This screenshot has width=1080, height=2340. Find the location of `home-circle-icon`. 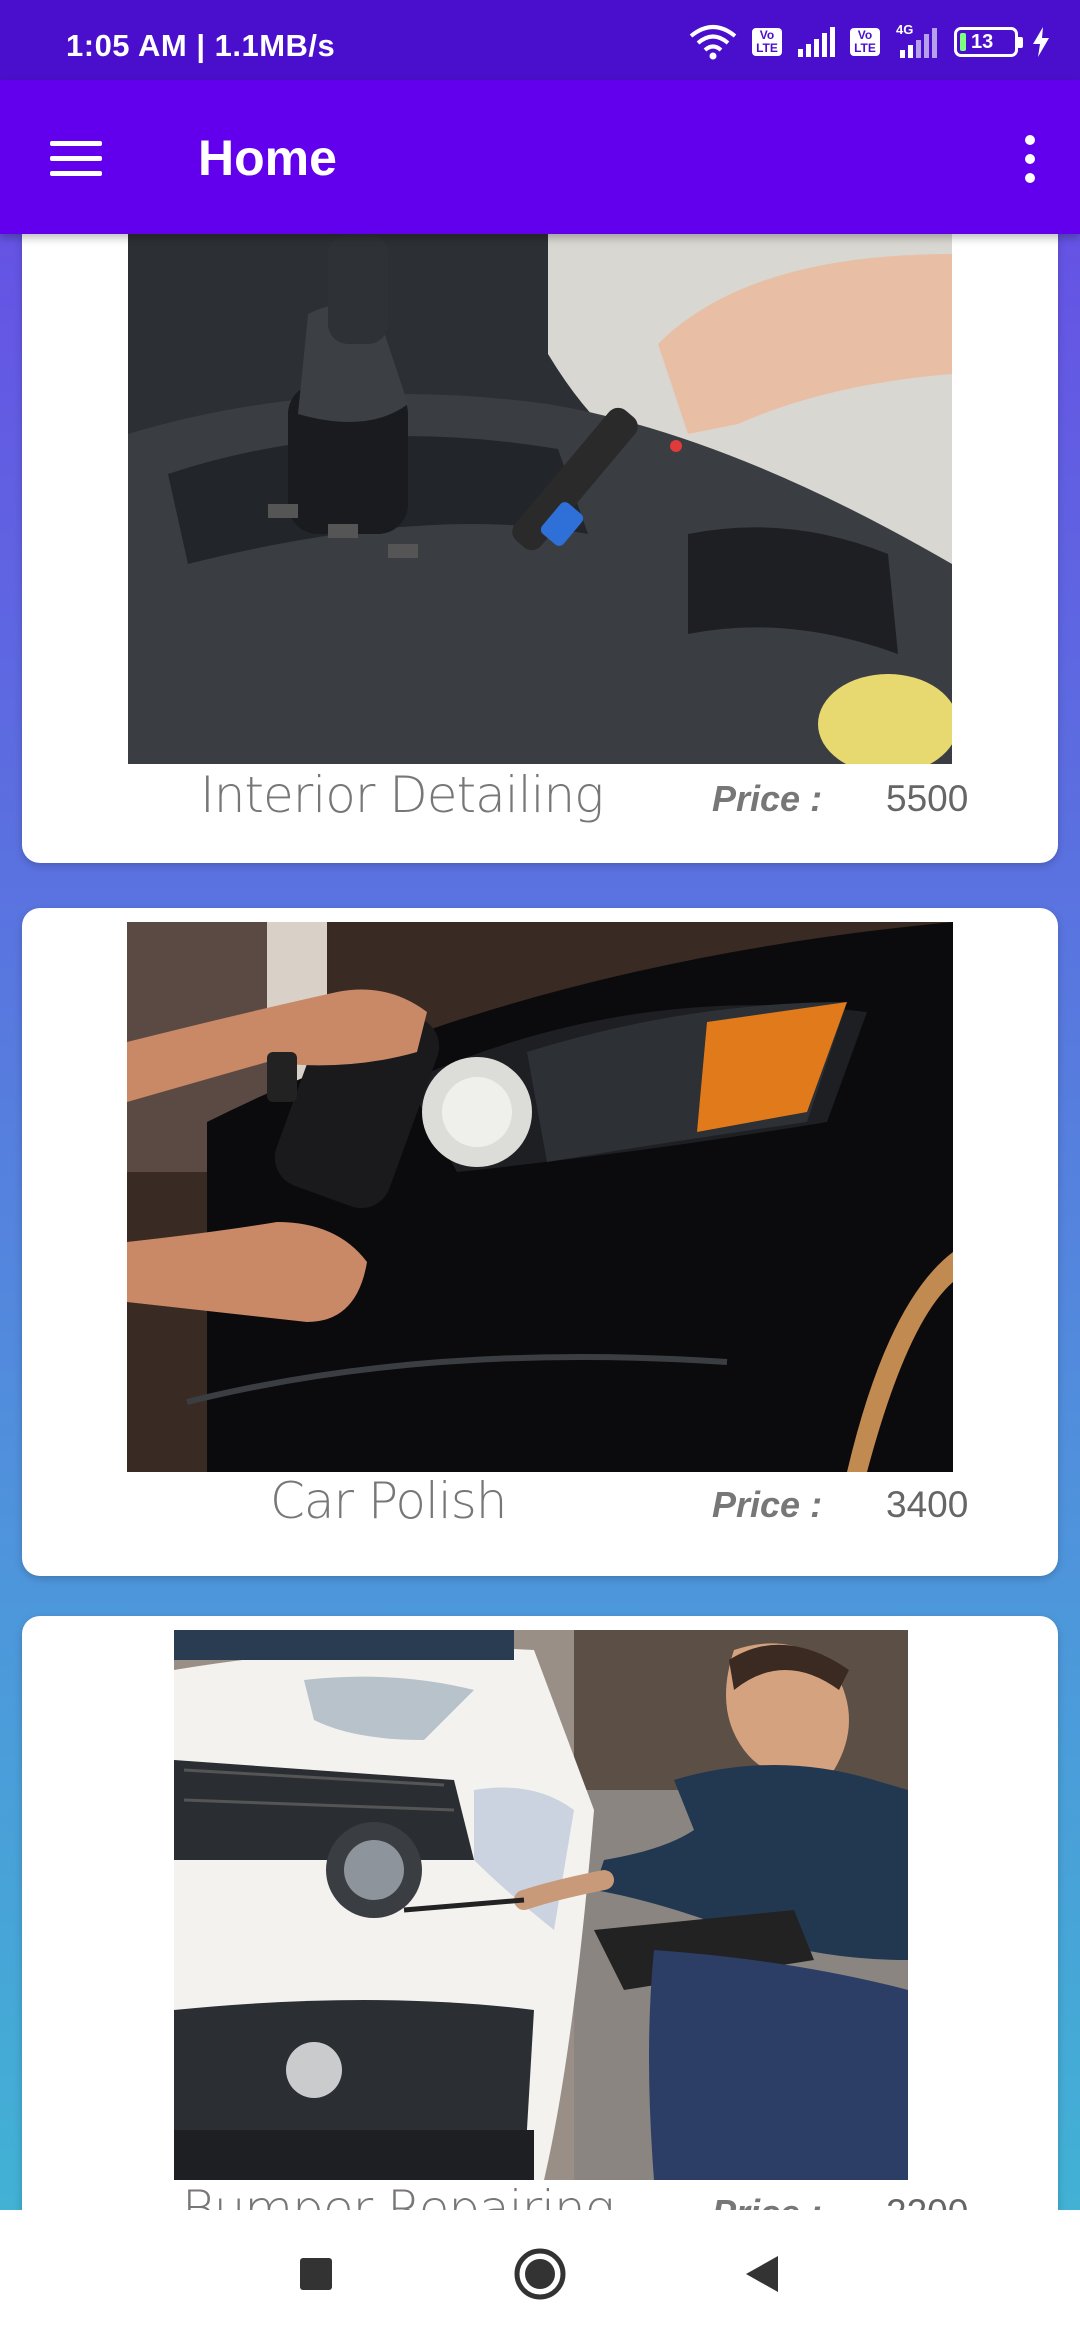

home-circle-icon is located at coordinates (540, 2274).